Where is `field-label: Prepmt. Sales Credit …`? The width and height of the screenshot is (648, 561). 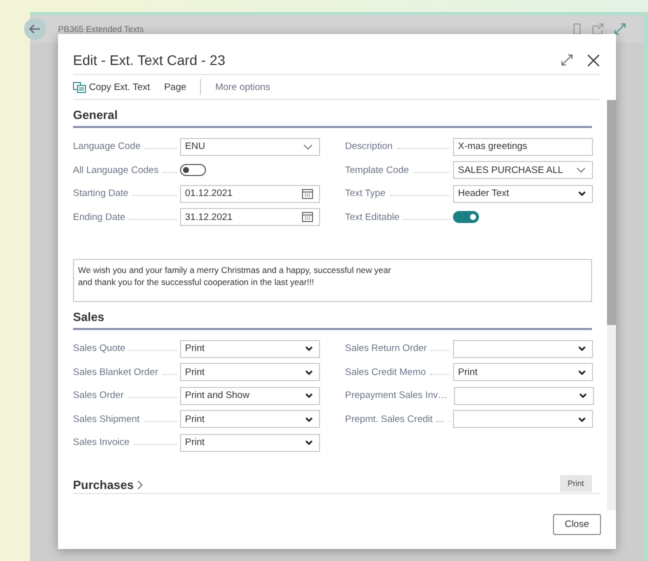 field-label: Prepmt. Sales Credit … is located at coordinates (395, 419).